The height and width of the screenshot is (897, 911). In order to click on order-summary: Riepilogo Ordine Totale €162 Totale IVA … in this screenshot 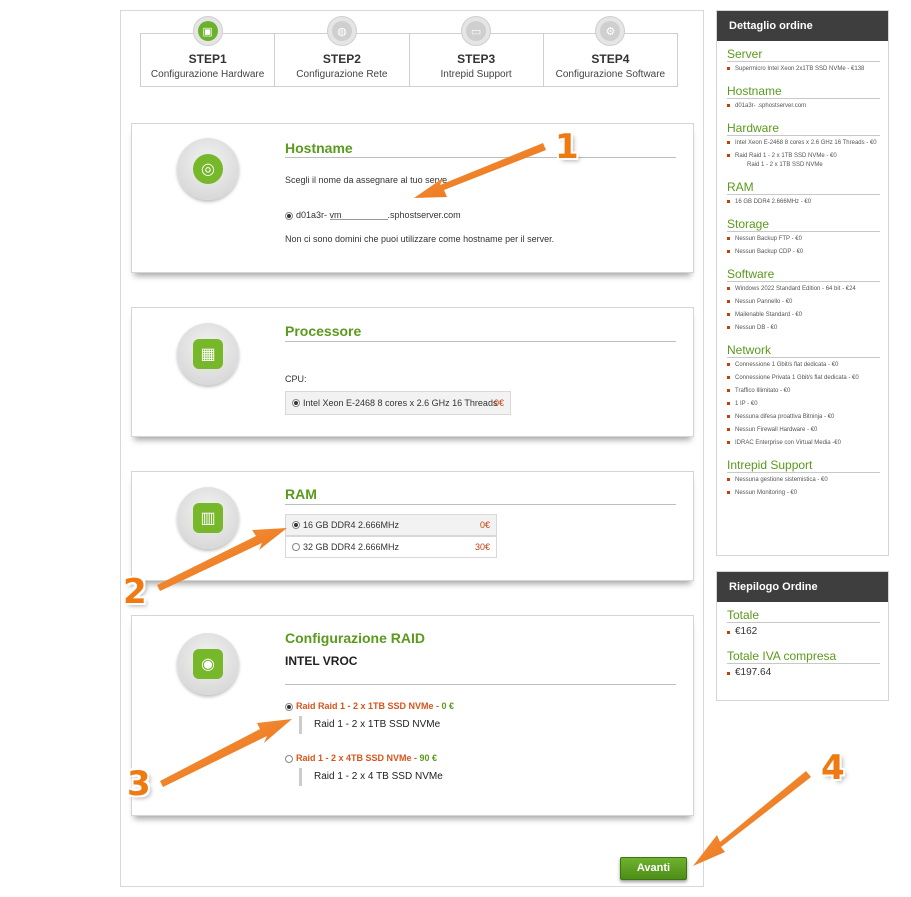, I will do `click(802, 636)`.